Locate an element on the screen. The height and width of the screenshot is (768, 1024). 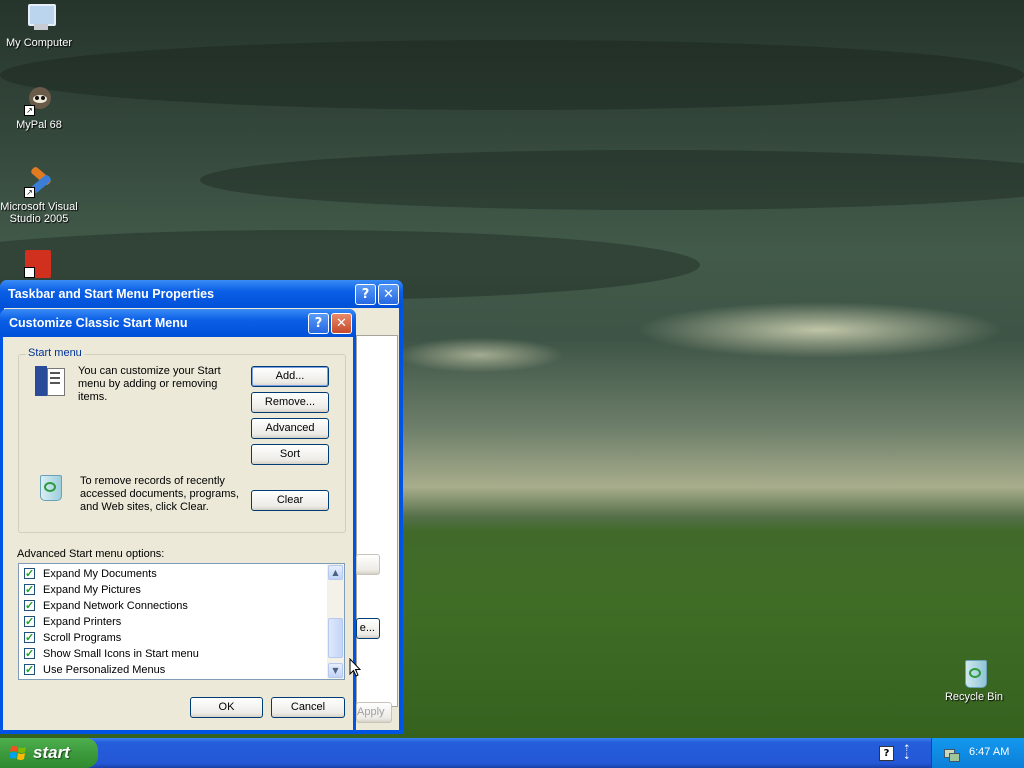
desktop-icon-visual-studio: ↗ Microsoft Visual Studio 2005 is located at coordinates (39, 195).